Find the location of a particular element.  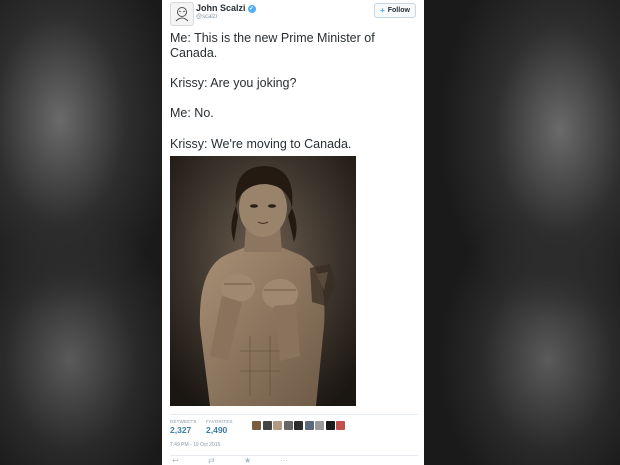

follow-label: Follow is located at coordinates (398, 10).